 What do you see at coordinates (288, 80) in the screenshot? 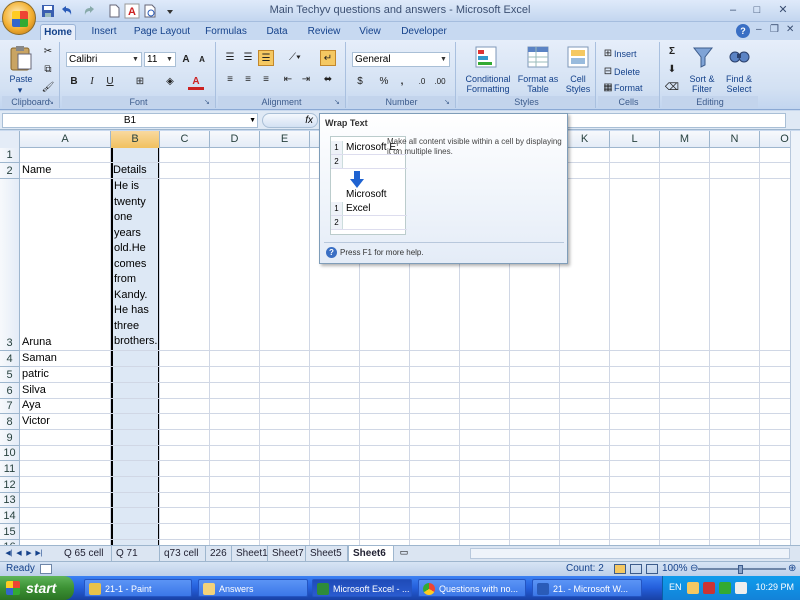
I see `decrease-indent-icon: ⇤` at bounding box center [288, 80].